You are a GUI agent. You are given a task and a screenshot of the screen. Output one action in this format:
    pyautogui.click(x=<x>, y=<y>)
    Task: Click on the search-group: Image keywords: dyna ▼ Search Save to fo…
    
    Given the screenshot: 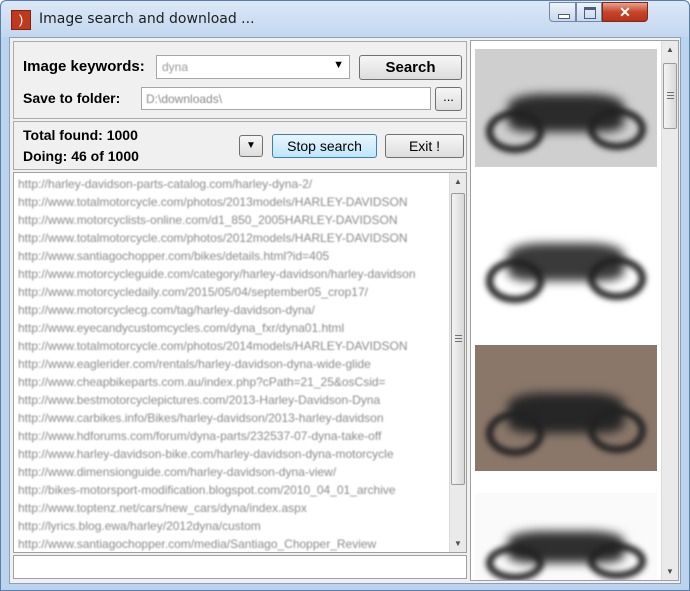 What is the action you would take?
    pyautogui.click(x=240, y=80)
    